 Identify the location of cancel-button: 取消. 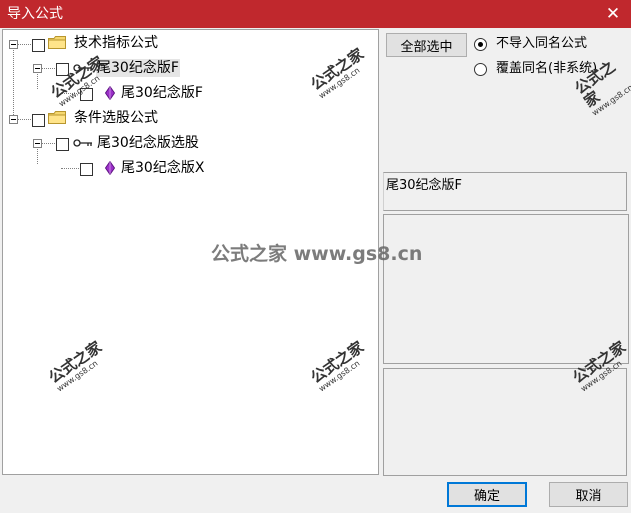
(588, 494).